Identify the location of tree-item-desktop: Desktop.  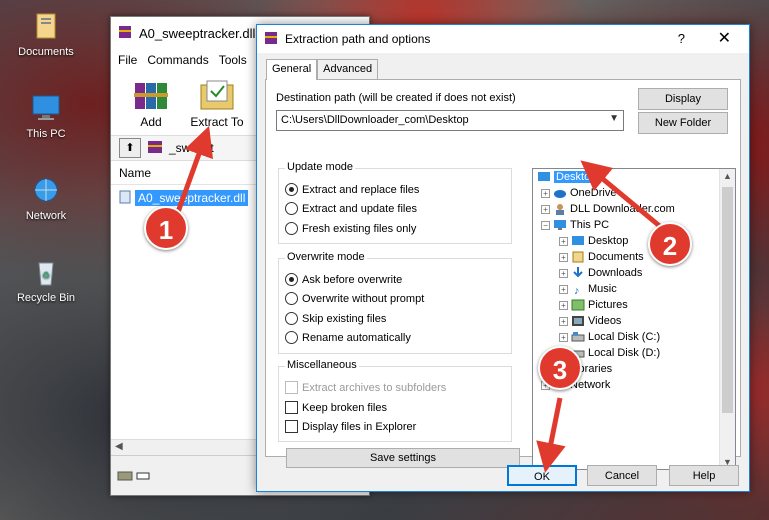
(568, 177).